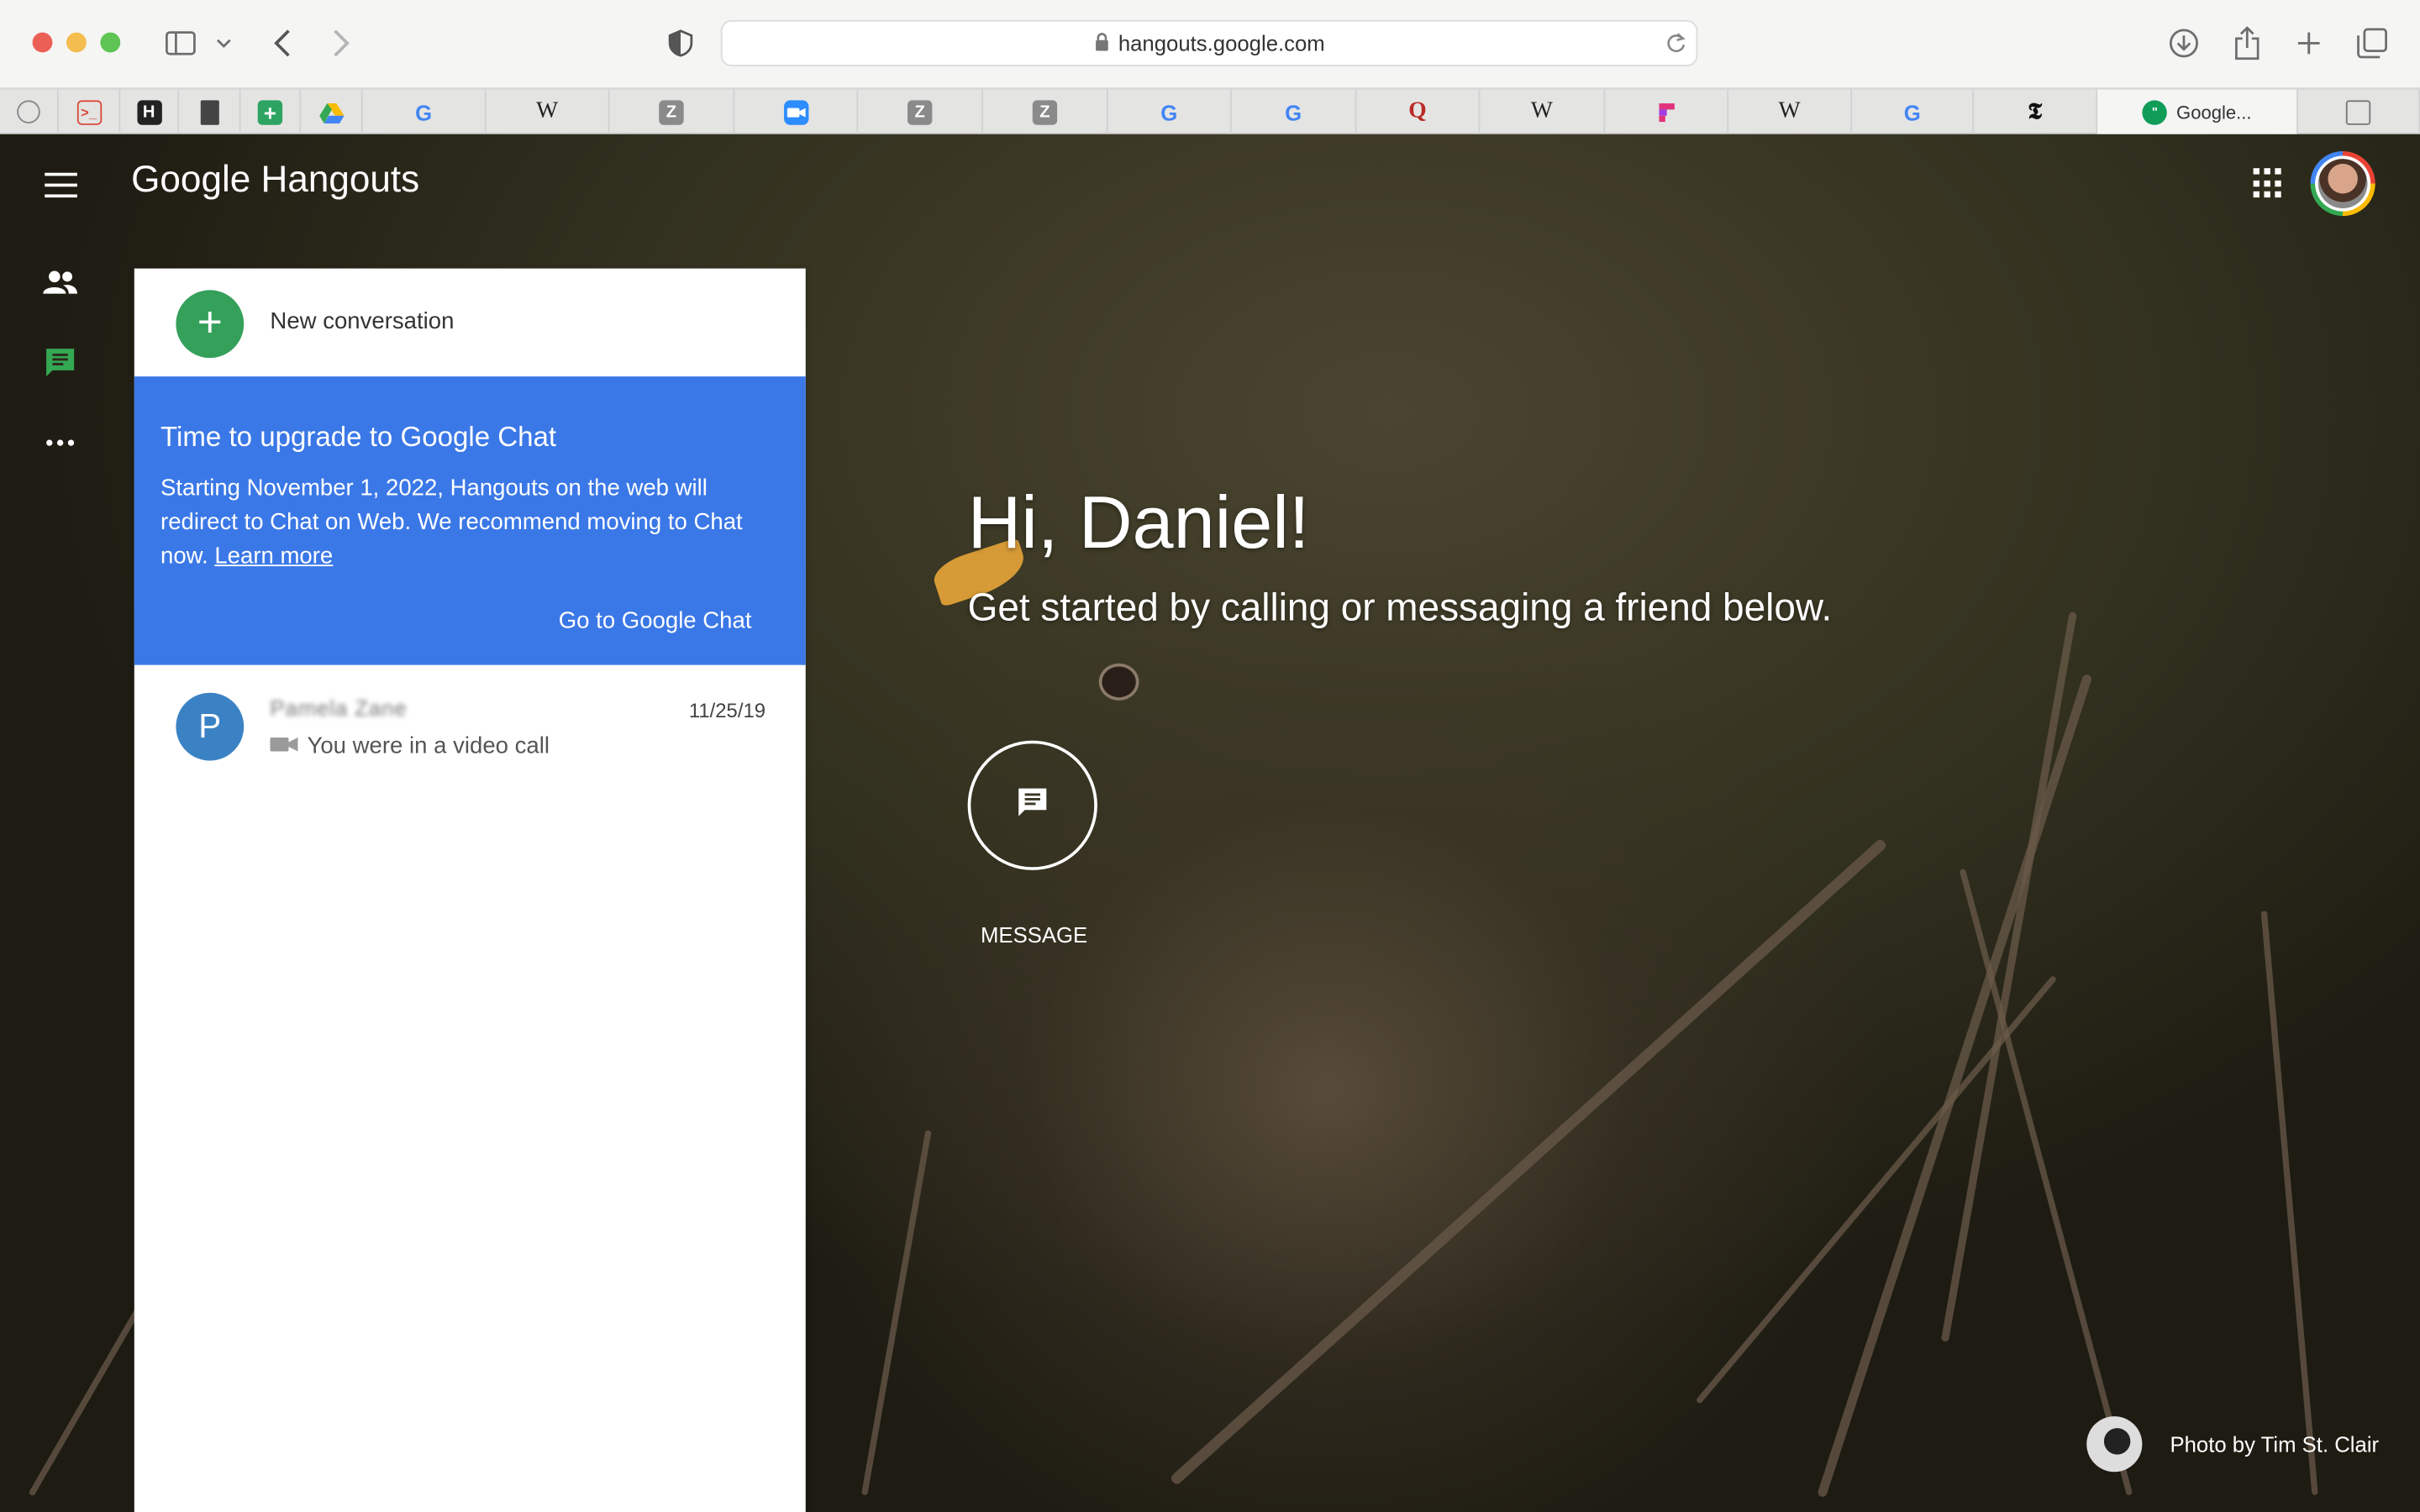  What do you see at coordinates (1138, 523) in the screenshot?
I see `greeting-title: Hi, Daniel!` at bounding box center [1138, 523].